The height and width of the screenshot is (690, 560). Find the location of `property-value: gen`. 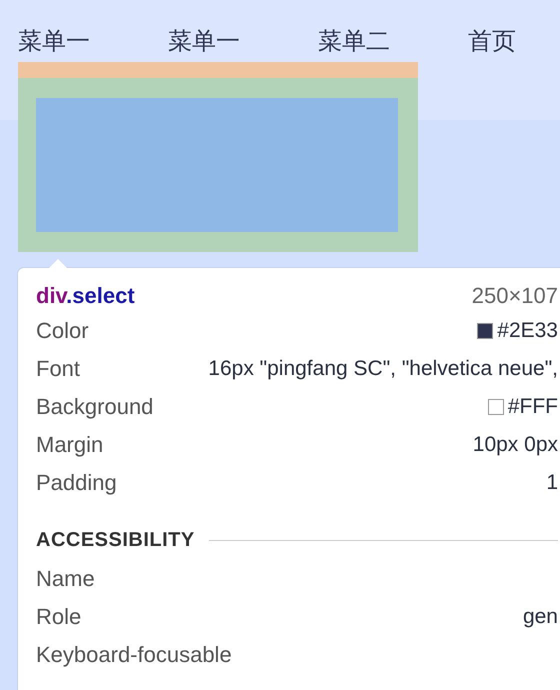

property-value: gen is located at coordinates (540, 617).